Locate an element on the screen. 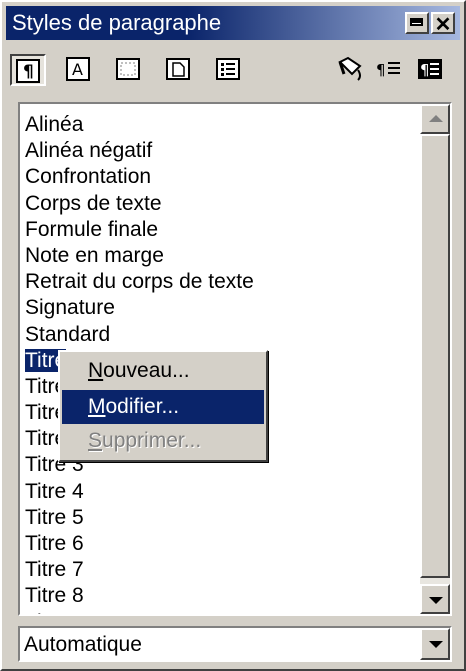  dropdown-button is located at coordinates (435, 644).